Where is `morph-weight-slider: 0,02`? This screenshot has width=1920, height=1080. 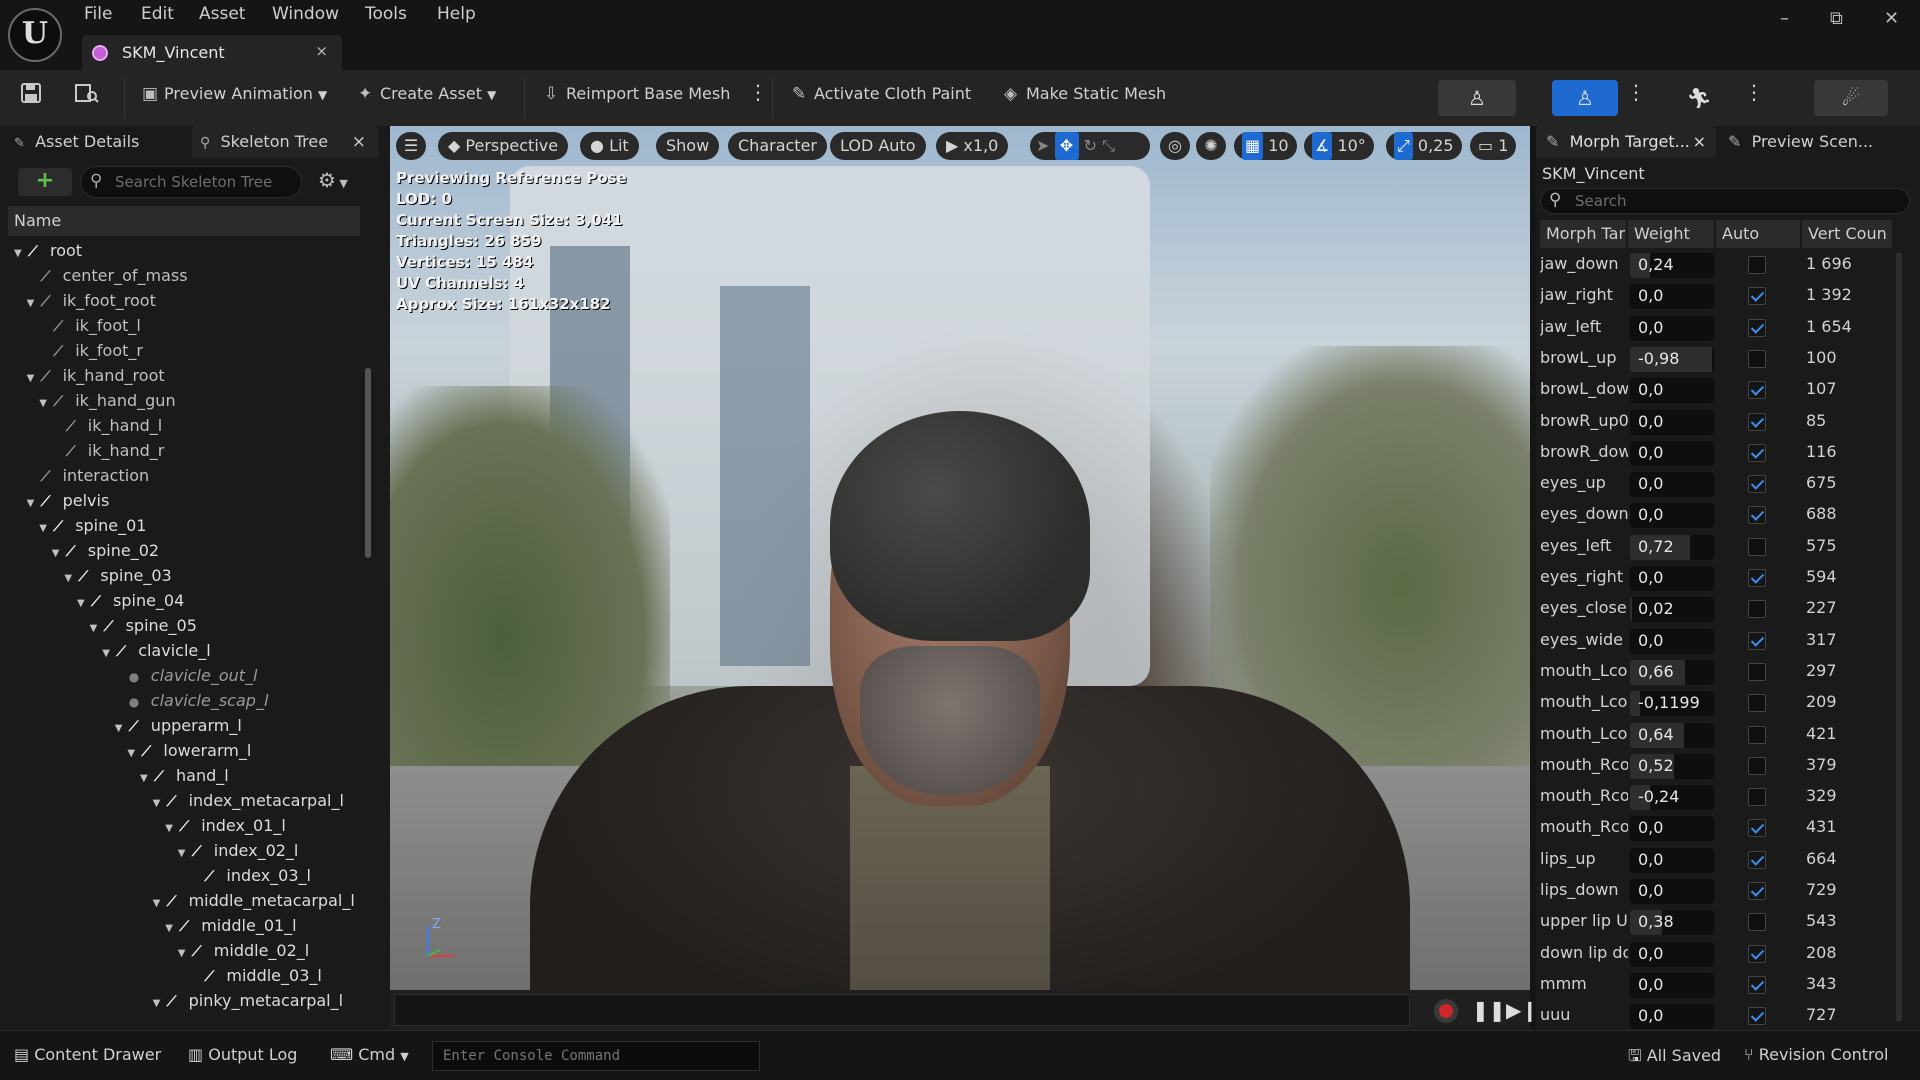
morph-weight-slider: 0,02 is located at coordinates (1672, 610).